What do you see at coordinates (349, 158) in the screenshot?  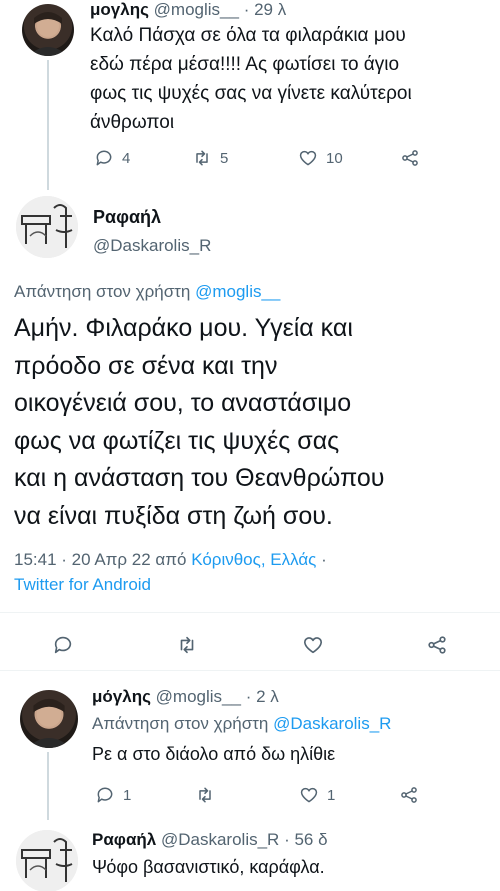 I see `like-button: 10` at bounding box center [349, 158].